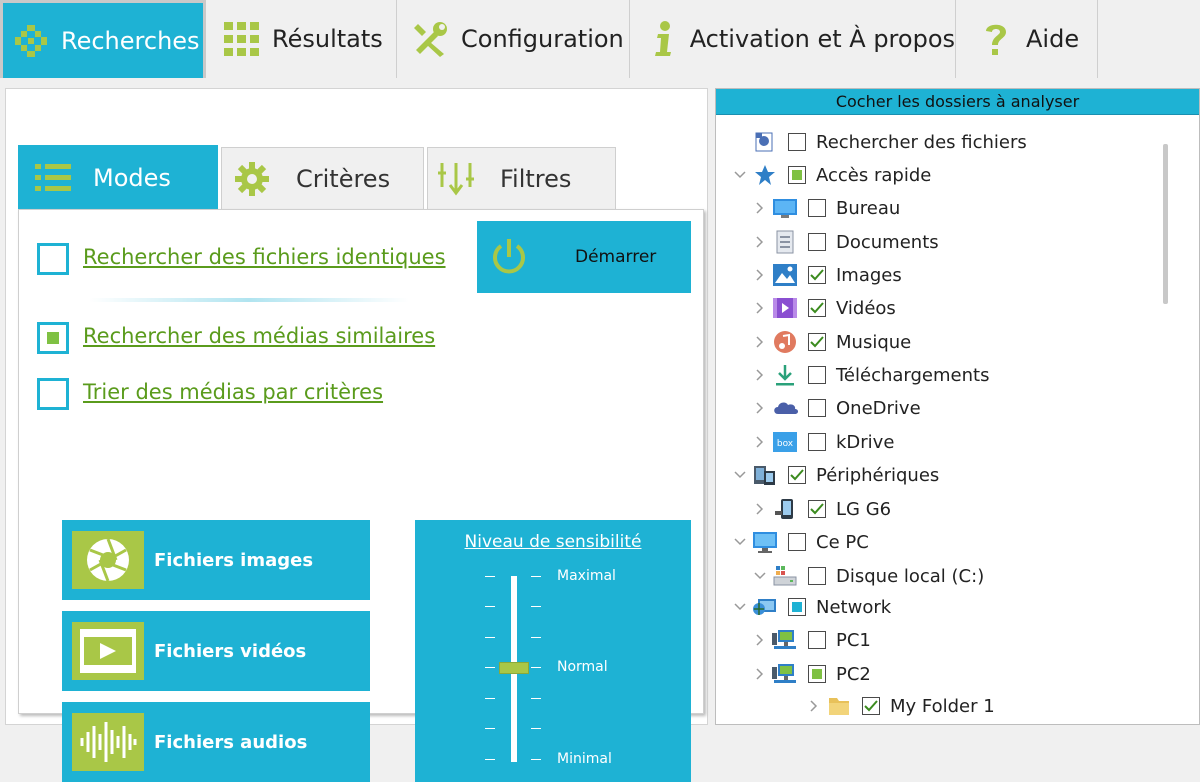 The height and width of the screenshot is (782, 1200). I want to click on audio-files-button: Fichiers audios, so click(216, 742).